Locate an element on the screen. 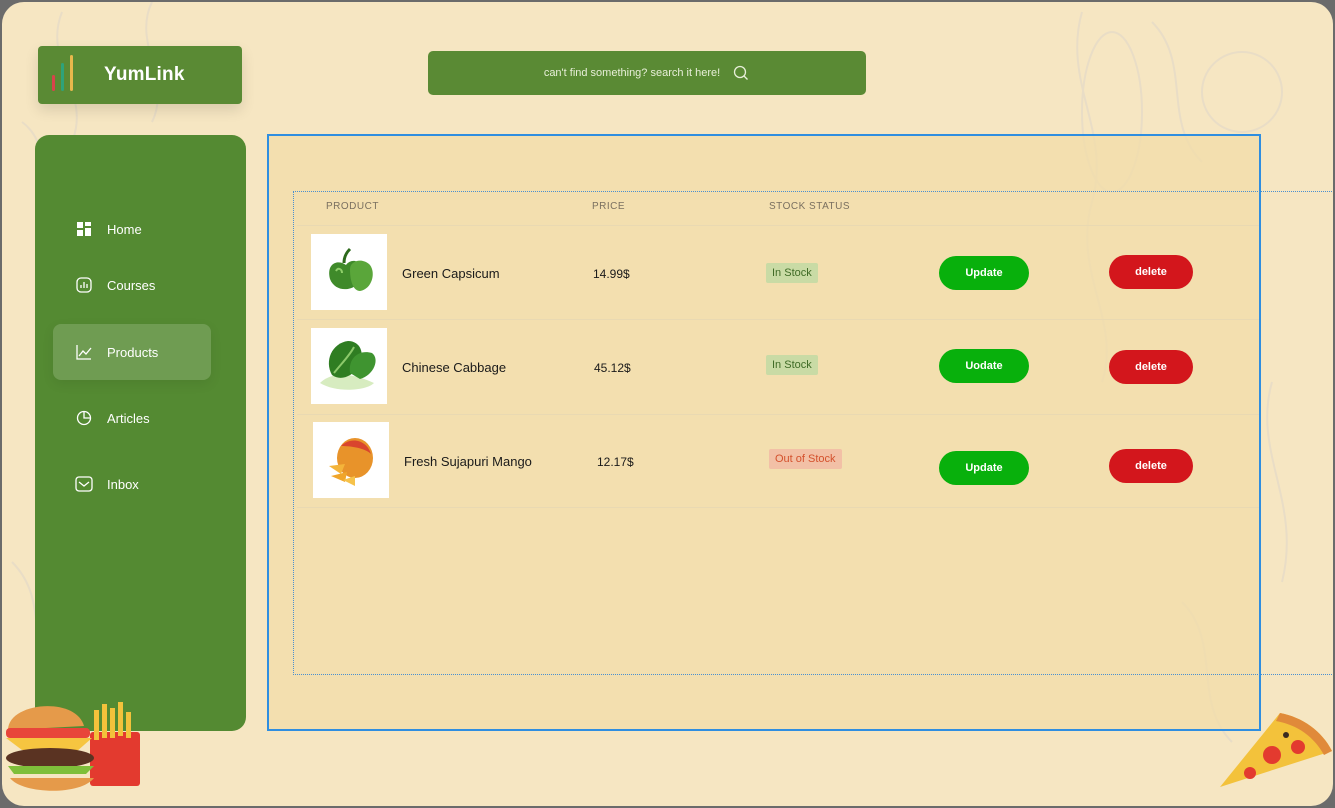  product-price: 45.12$ is located at coordinates (612, 368).